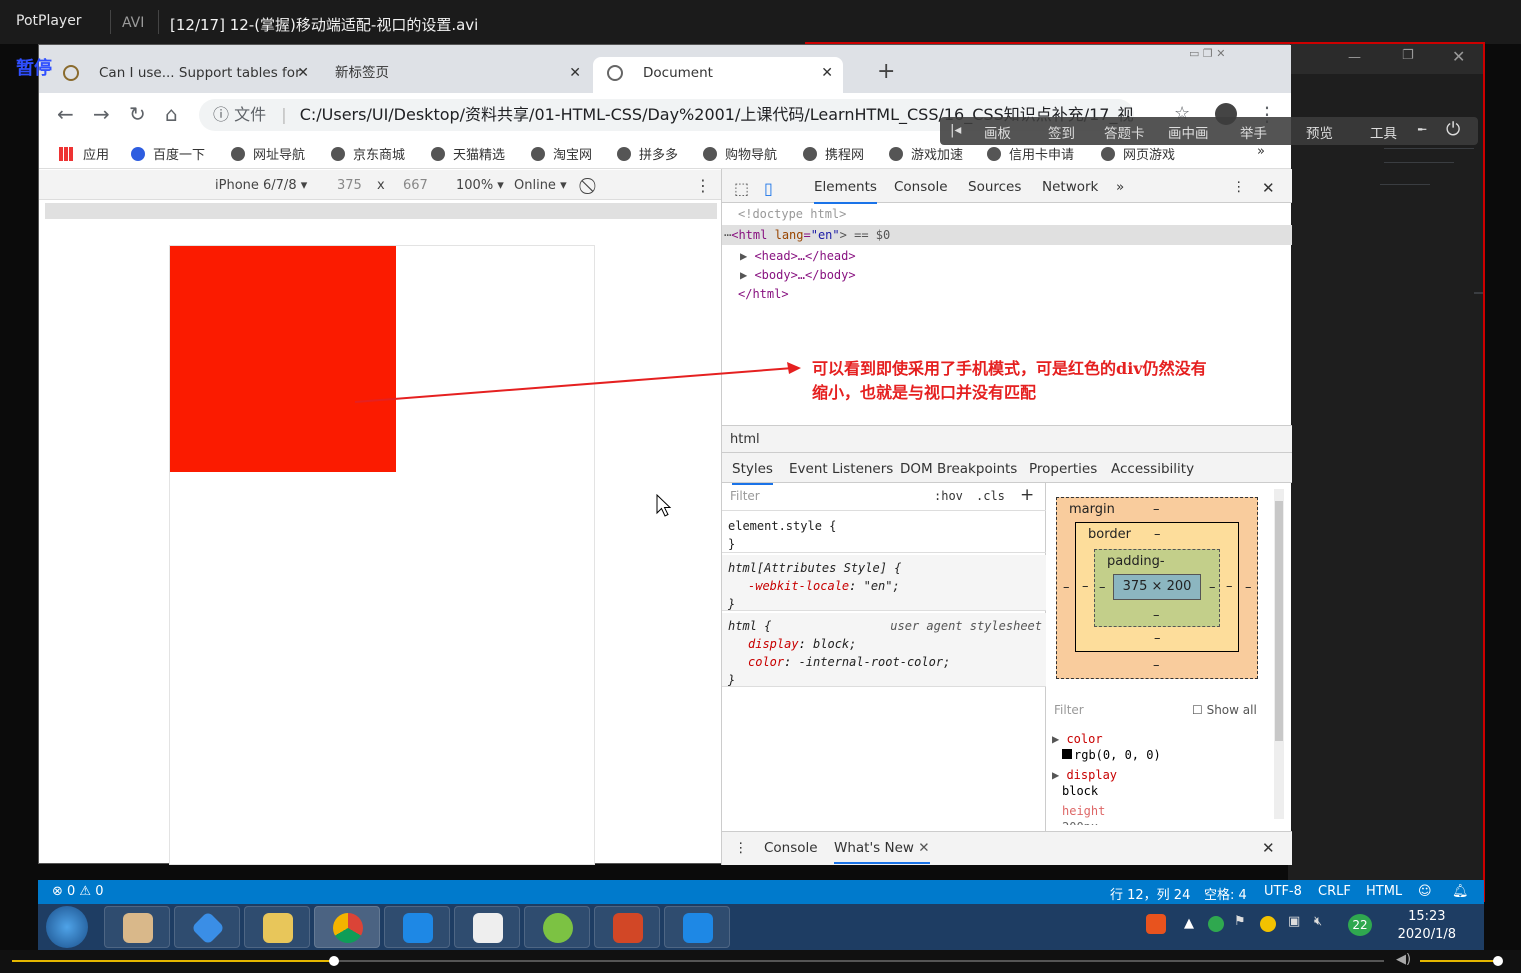 The height and width of the screenshot is (973, 1521). I want to click on color-swatch, so click(1067, 754).